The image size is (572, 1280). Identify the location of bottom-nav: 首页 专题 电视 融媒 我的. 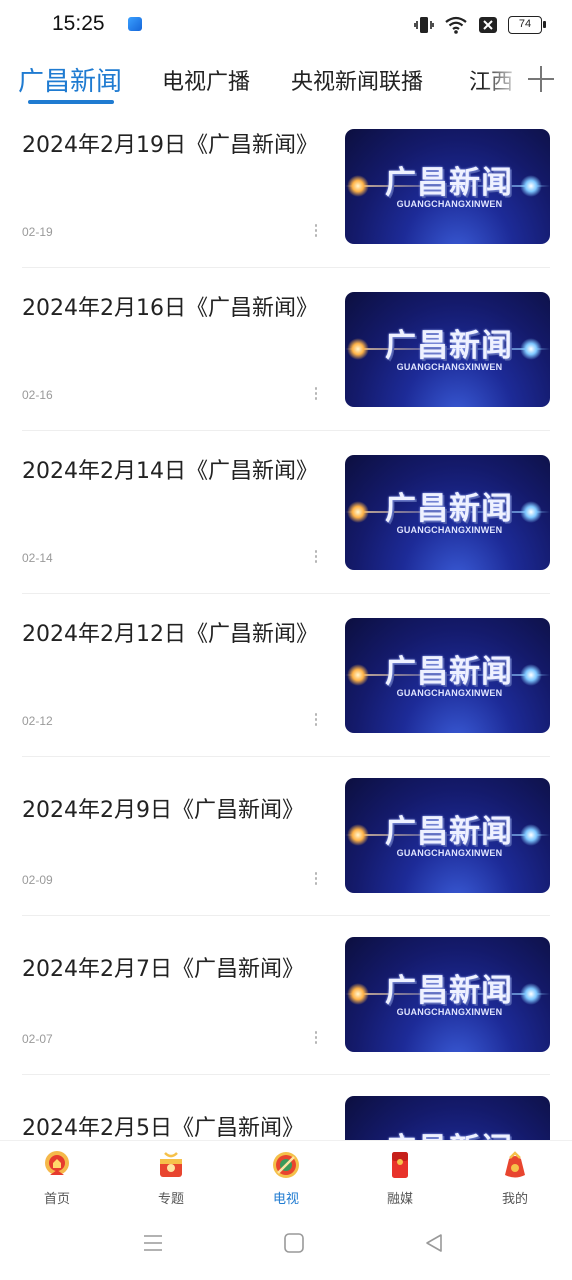
(286, 1175).